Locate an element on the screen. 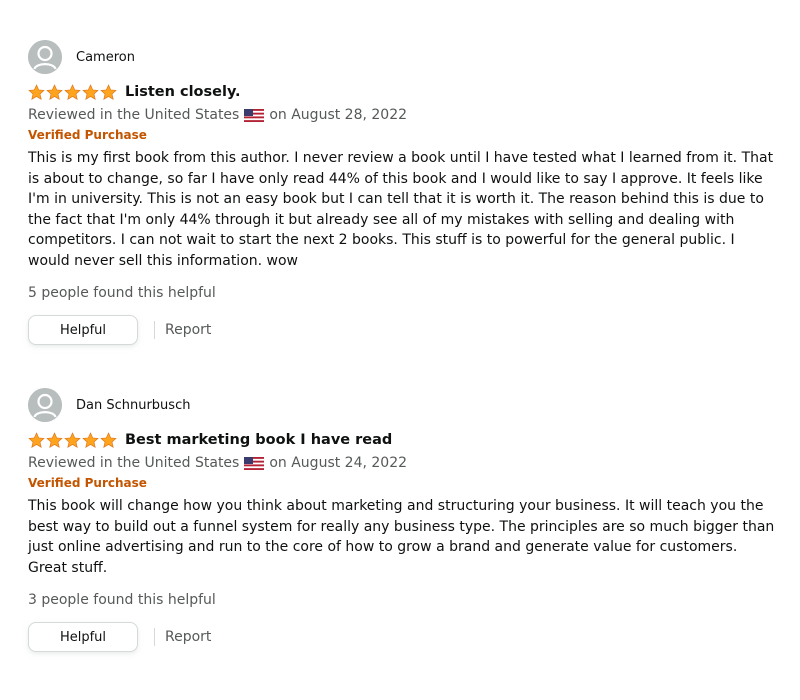 This screenshot has width=800, height=700. reviewer-profile: Dan Schnurbusch is located at coordinates (408, 405).